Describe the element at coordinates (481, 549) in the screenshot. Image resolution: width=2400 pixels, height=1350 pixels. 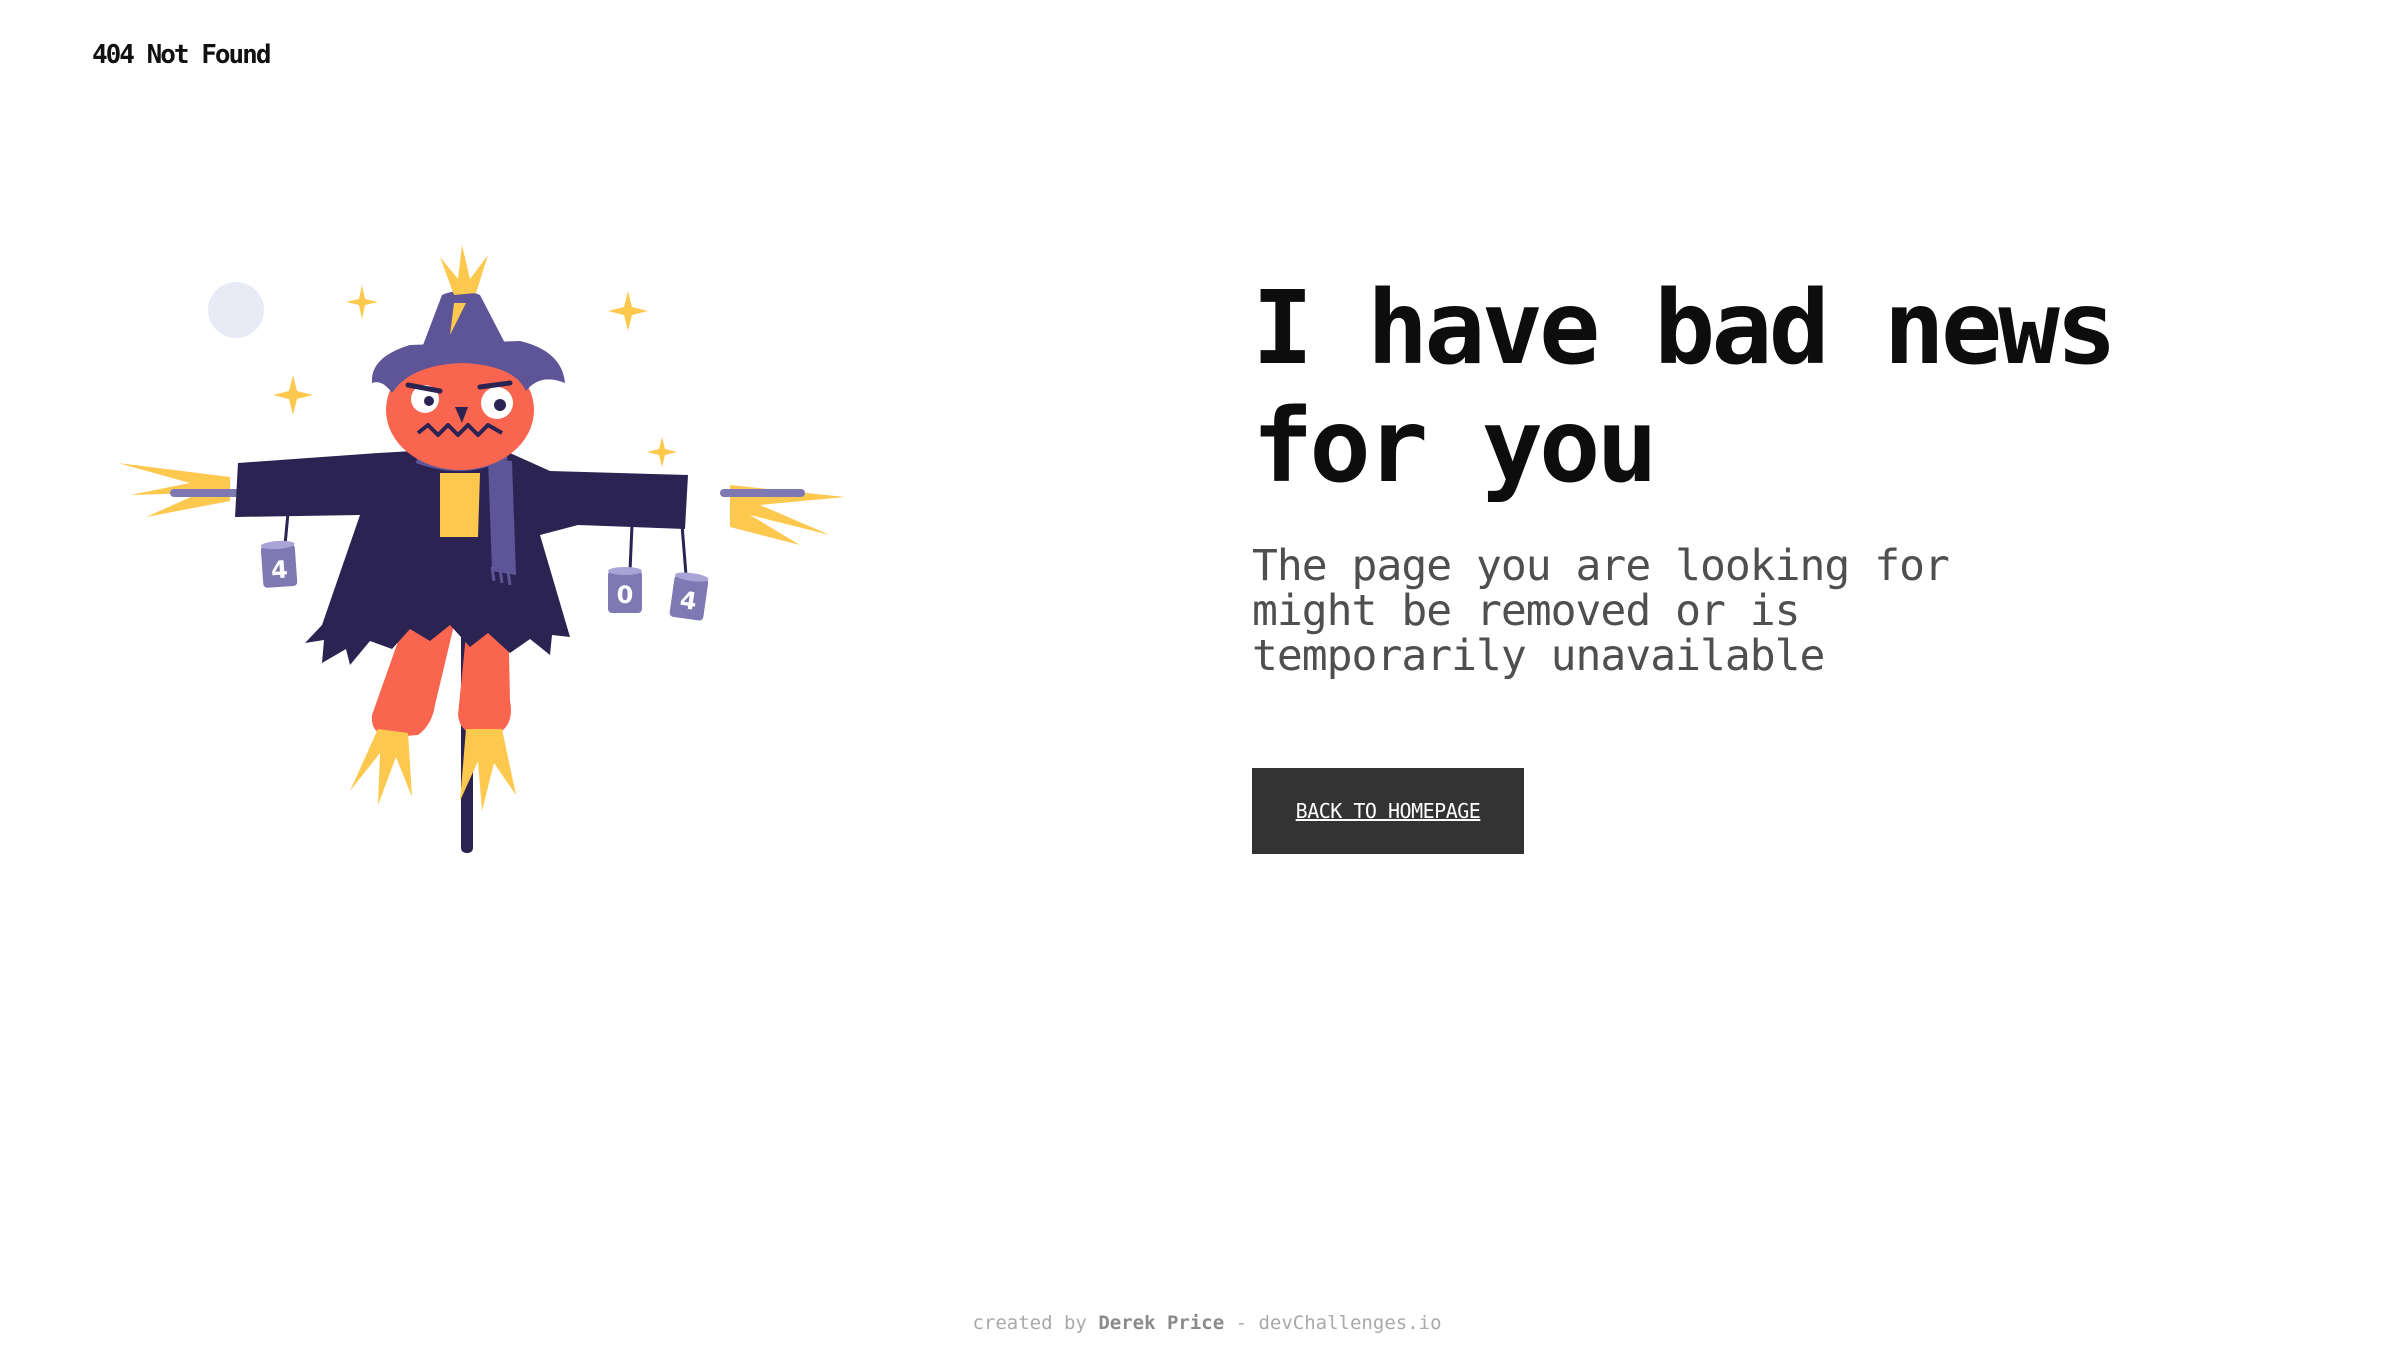
I see `scarecrow-illustration: 4 0 4` at that location.